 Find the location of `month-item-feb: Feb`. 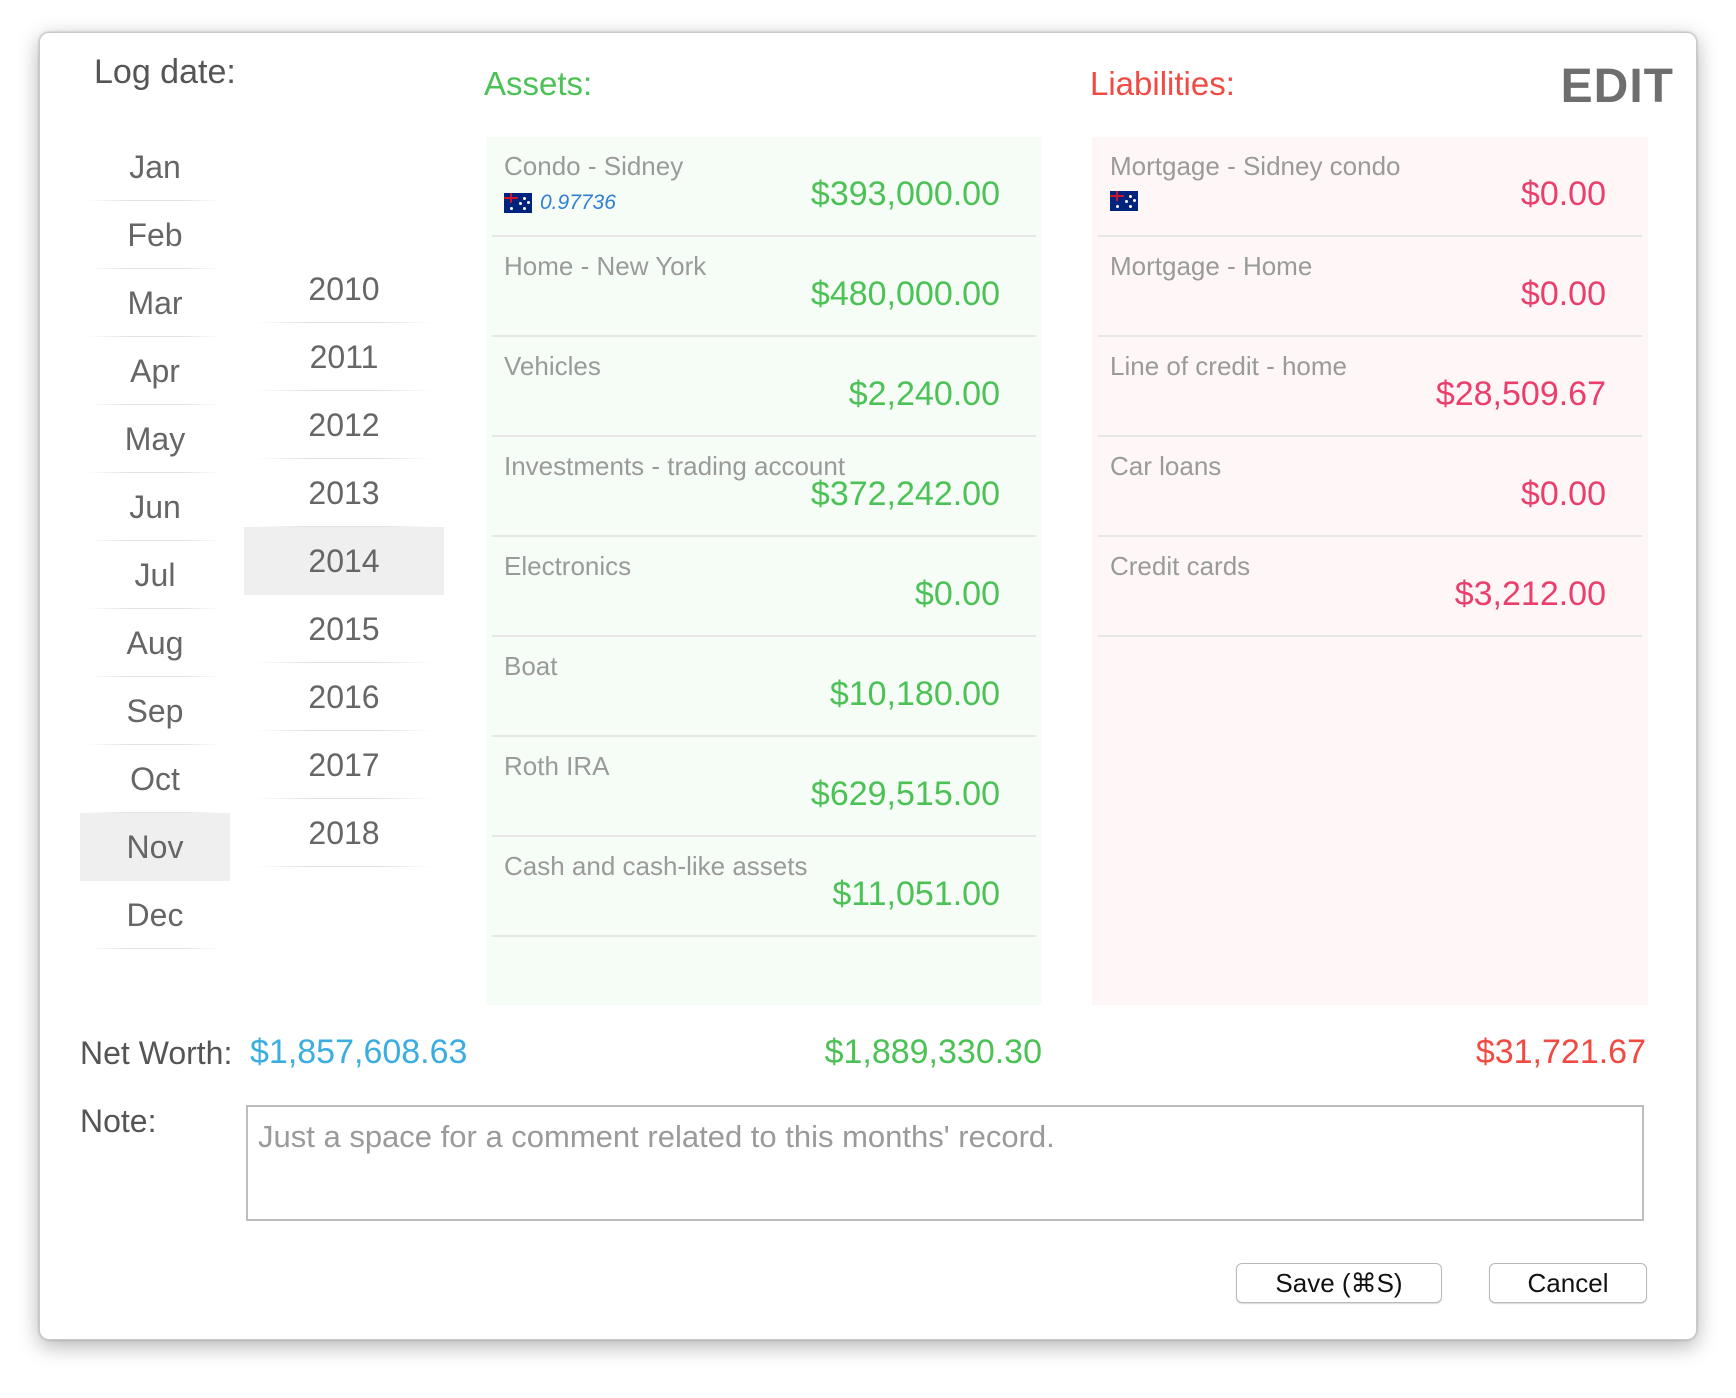

month-item-feb: Feb is located at coordinates (155, 235).